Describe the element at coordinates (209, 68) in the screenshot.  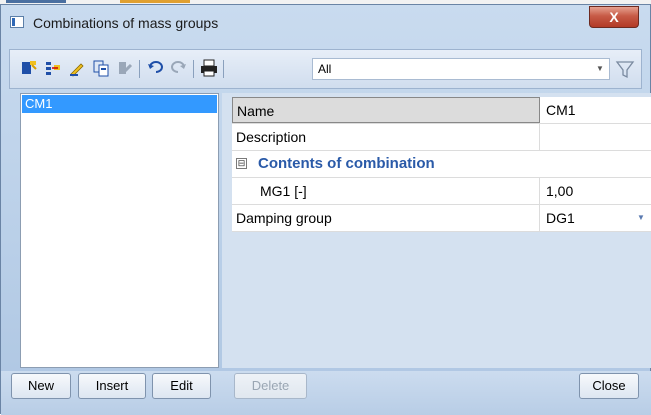
I see `print-icon` at that location.